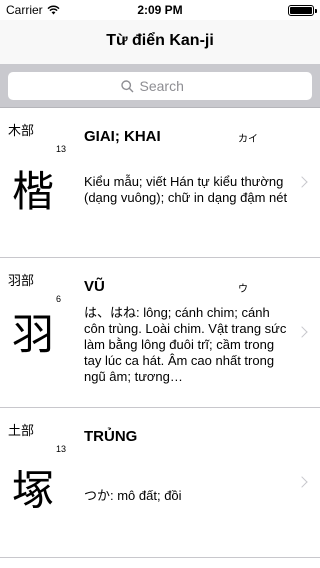 Image resolution: width=320 pixels, height=568 pixels. I want to click on kanji-character: 塚, so click(32, 490).